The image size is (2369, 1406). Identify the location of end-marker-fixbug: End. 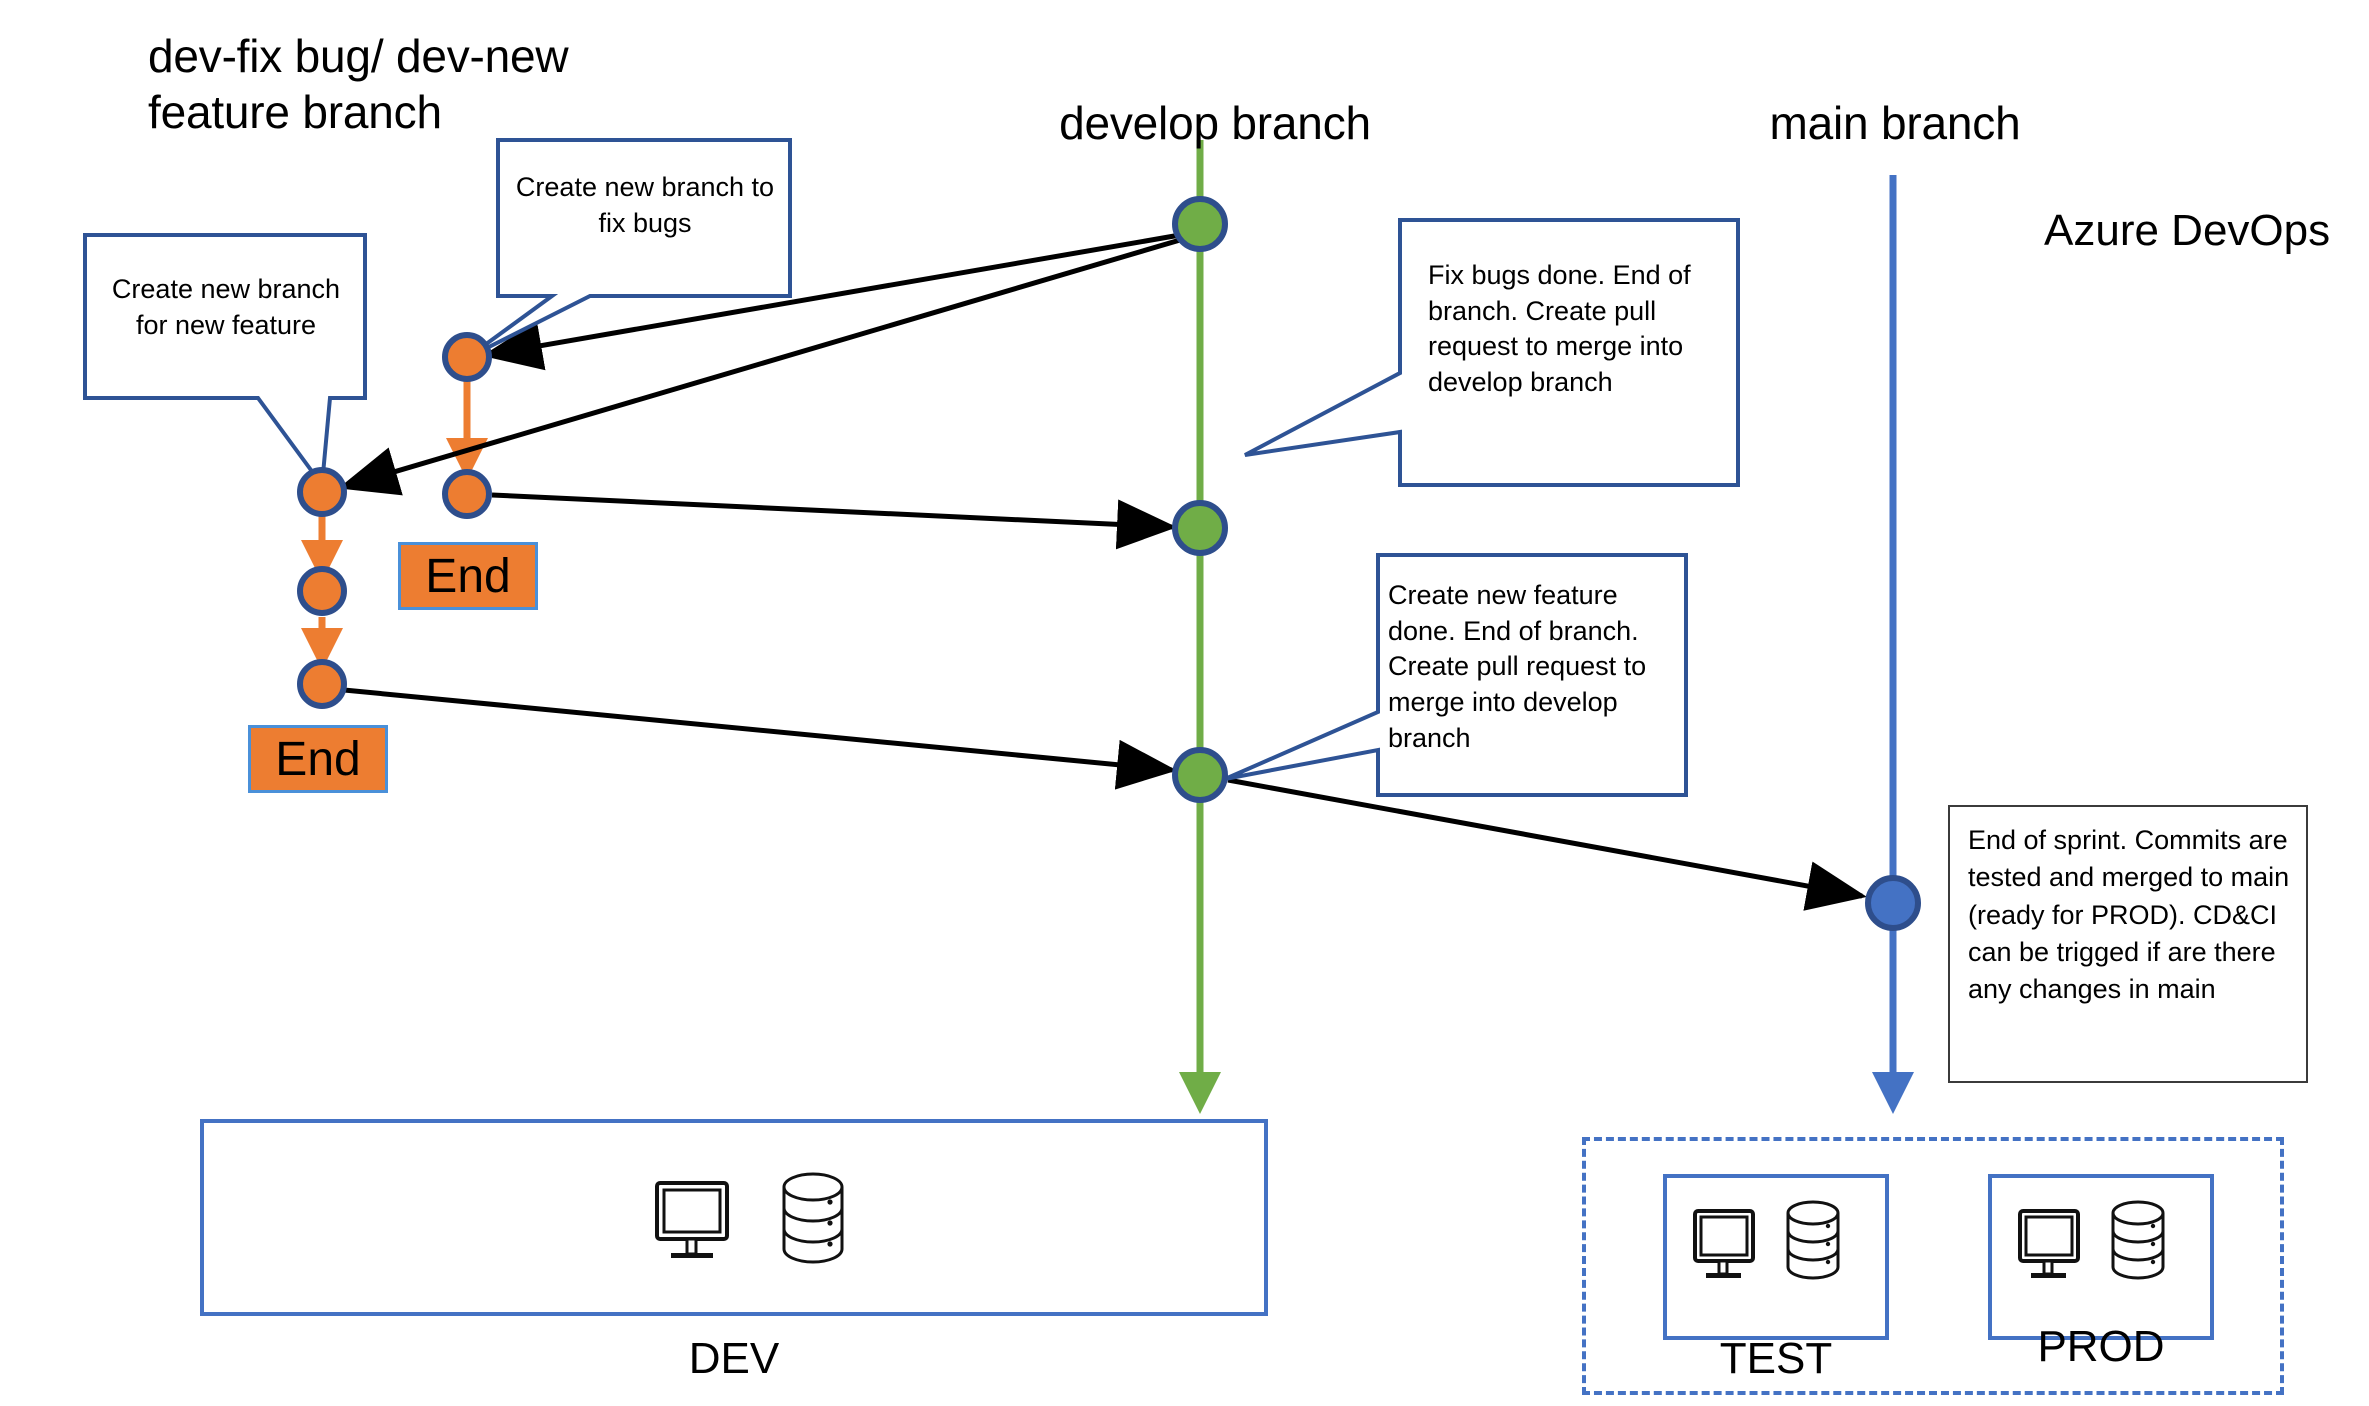
(468, 576).